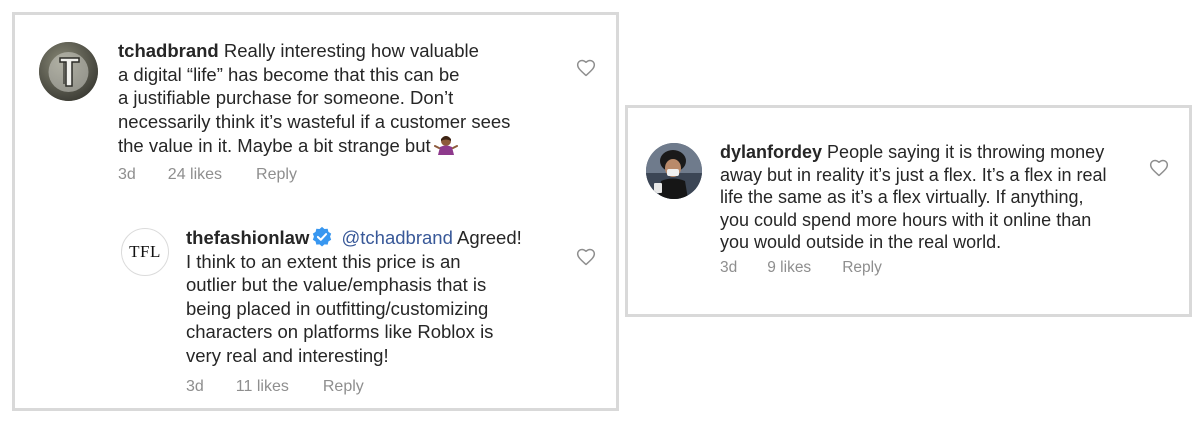 This screenshot has width=1200, height=423. Describe the element at coordinates (789, 268) in the screenshot. I see `likes-count: 9 likes` at that location.